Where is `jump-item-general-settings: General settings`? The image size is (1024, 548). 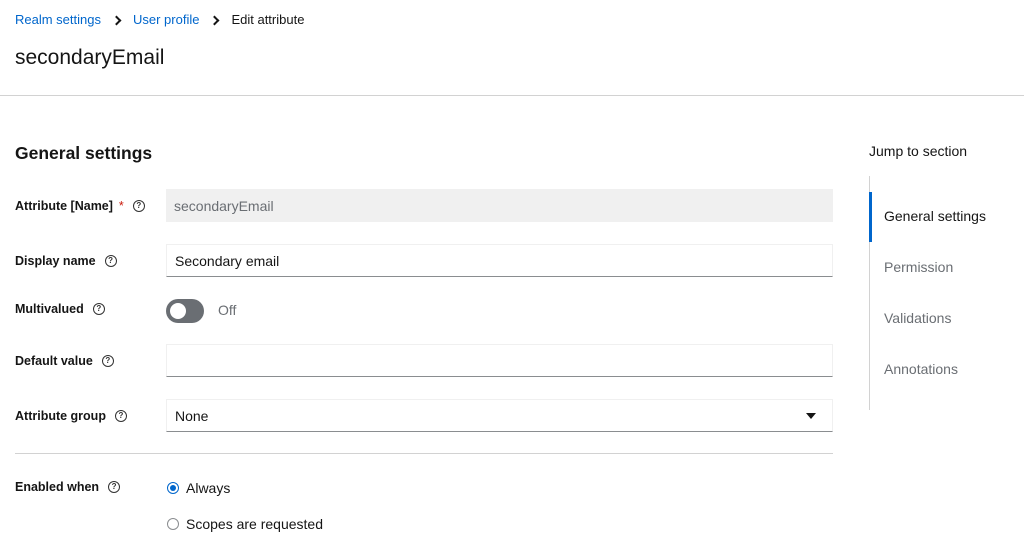
jump-item-general-settings: General settings is located at coordinates (935, 216).